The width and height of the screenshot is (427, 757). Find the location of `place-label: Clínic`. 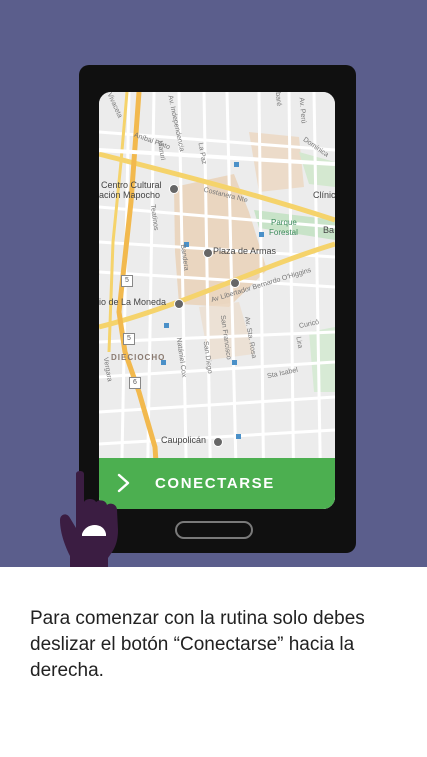

place-label: Clínic is located at coordinates (324, 195).